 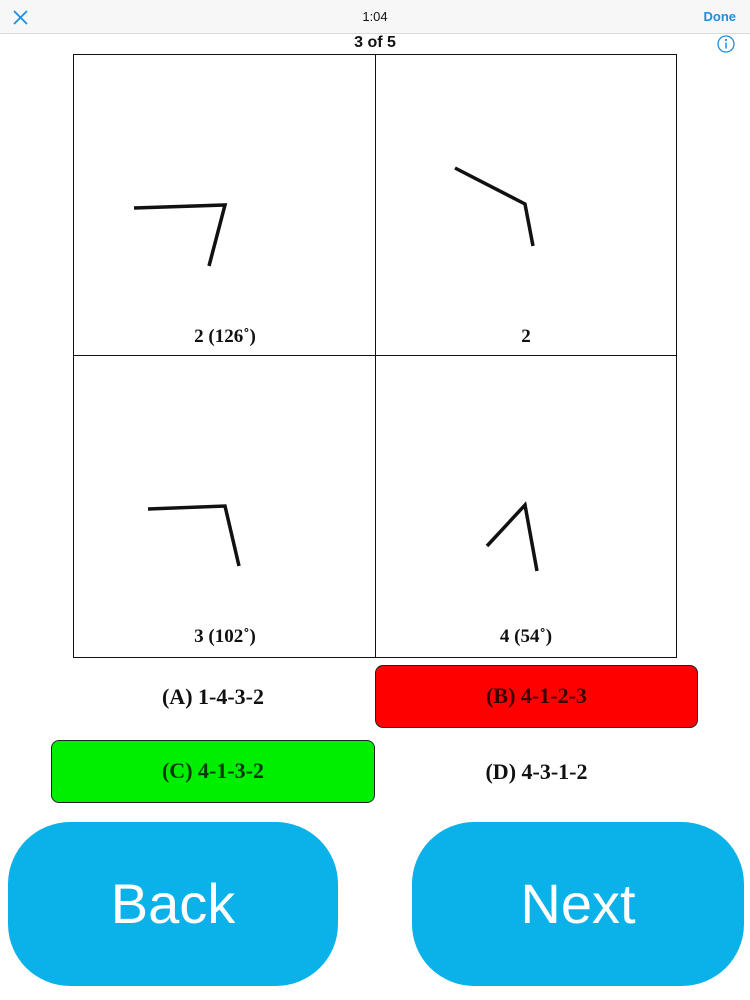 I want to click on top-bar: 1:04 Done, so click(x=375, y=17).